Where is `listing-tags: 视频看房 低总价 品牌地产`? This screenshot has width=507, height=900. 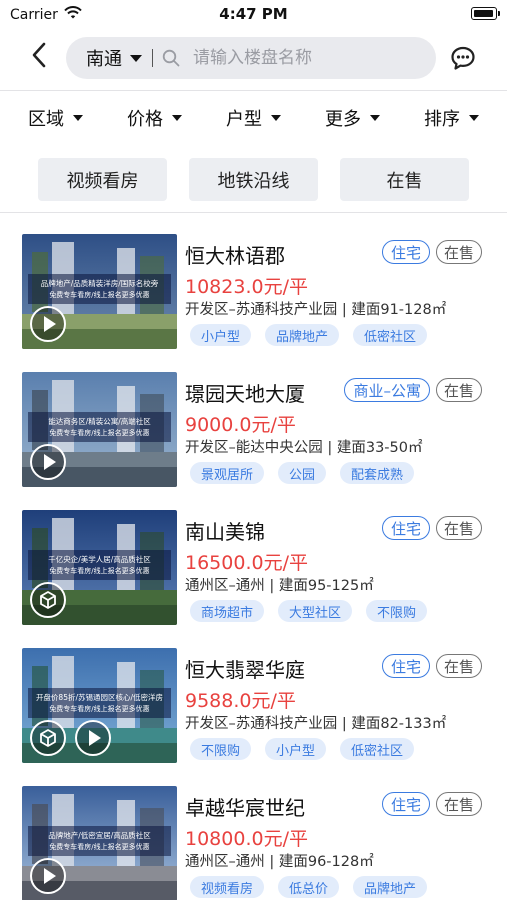
listing-tags: 视频看房 低总价 品牌地产 is located at coordinates (309, 887).